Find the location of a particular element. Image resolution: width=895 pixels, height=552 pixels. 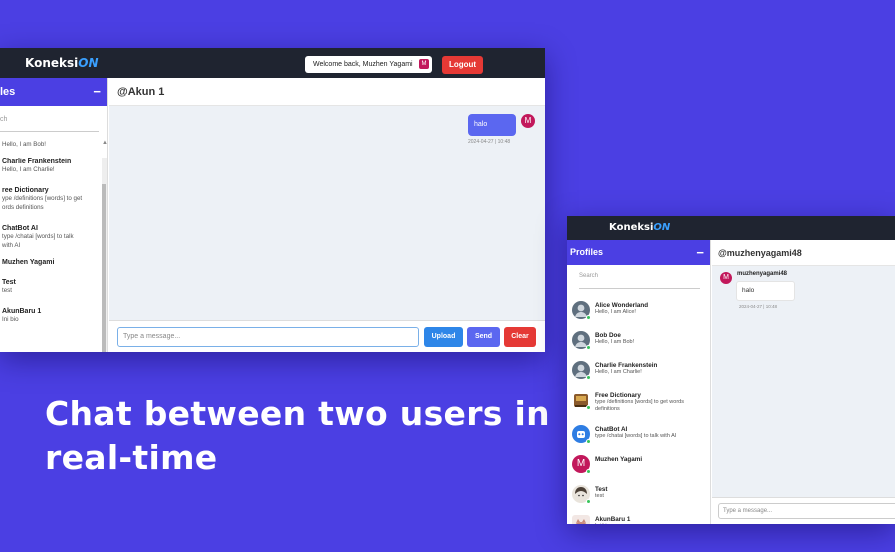

chat-messages: M muzhenyagami48 halo 2024-04-27 | 10:48 is located at coordinates (803, 381).